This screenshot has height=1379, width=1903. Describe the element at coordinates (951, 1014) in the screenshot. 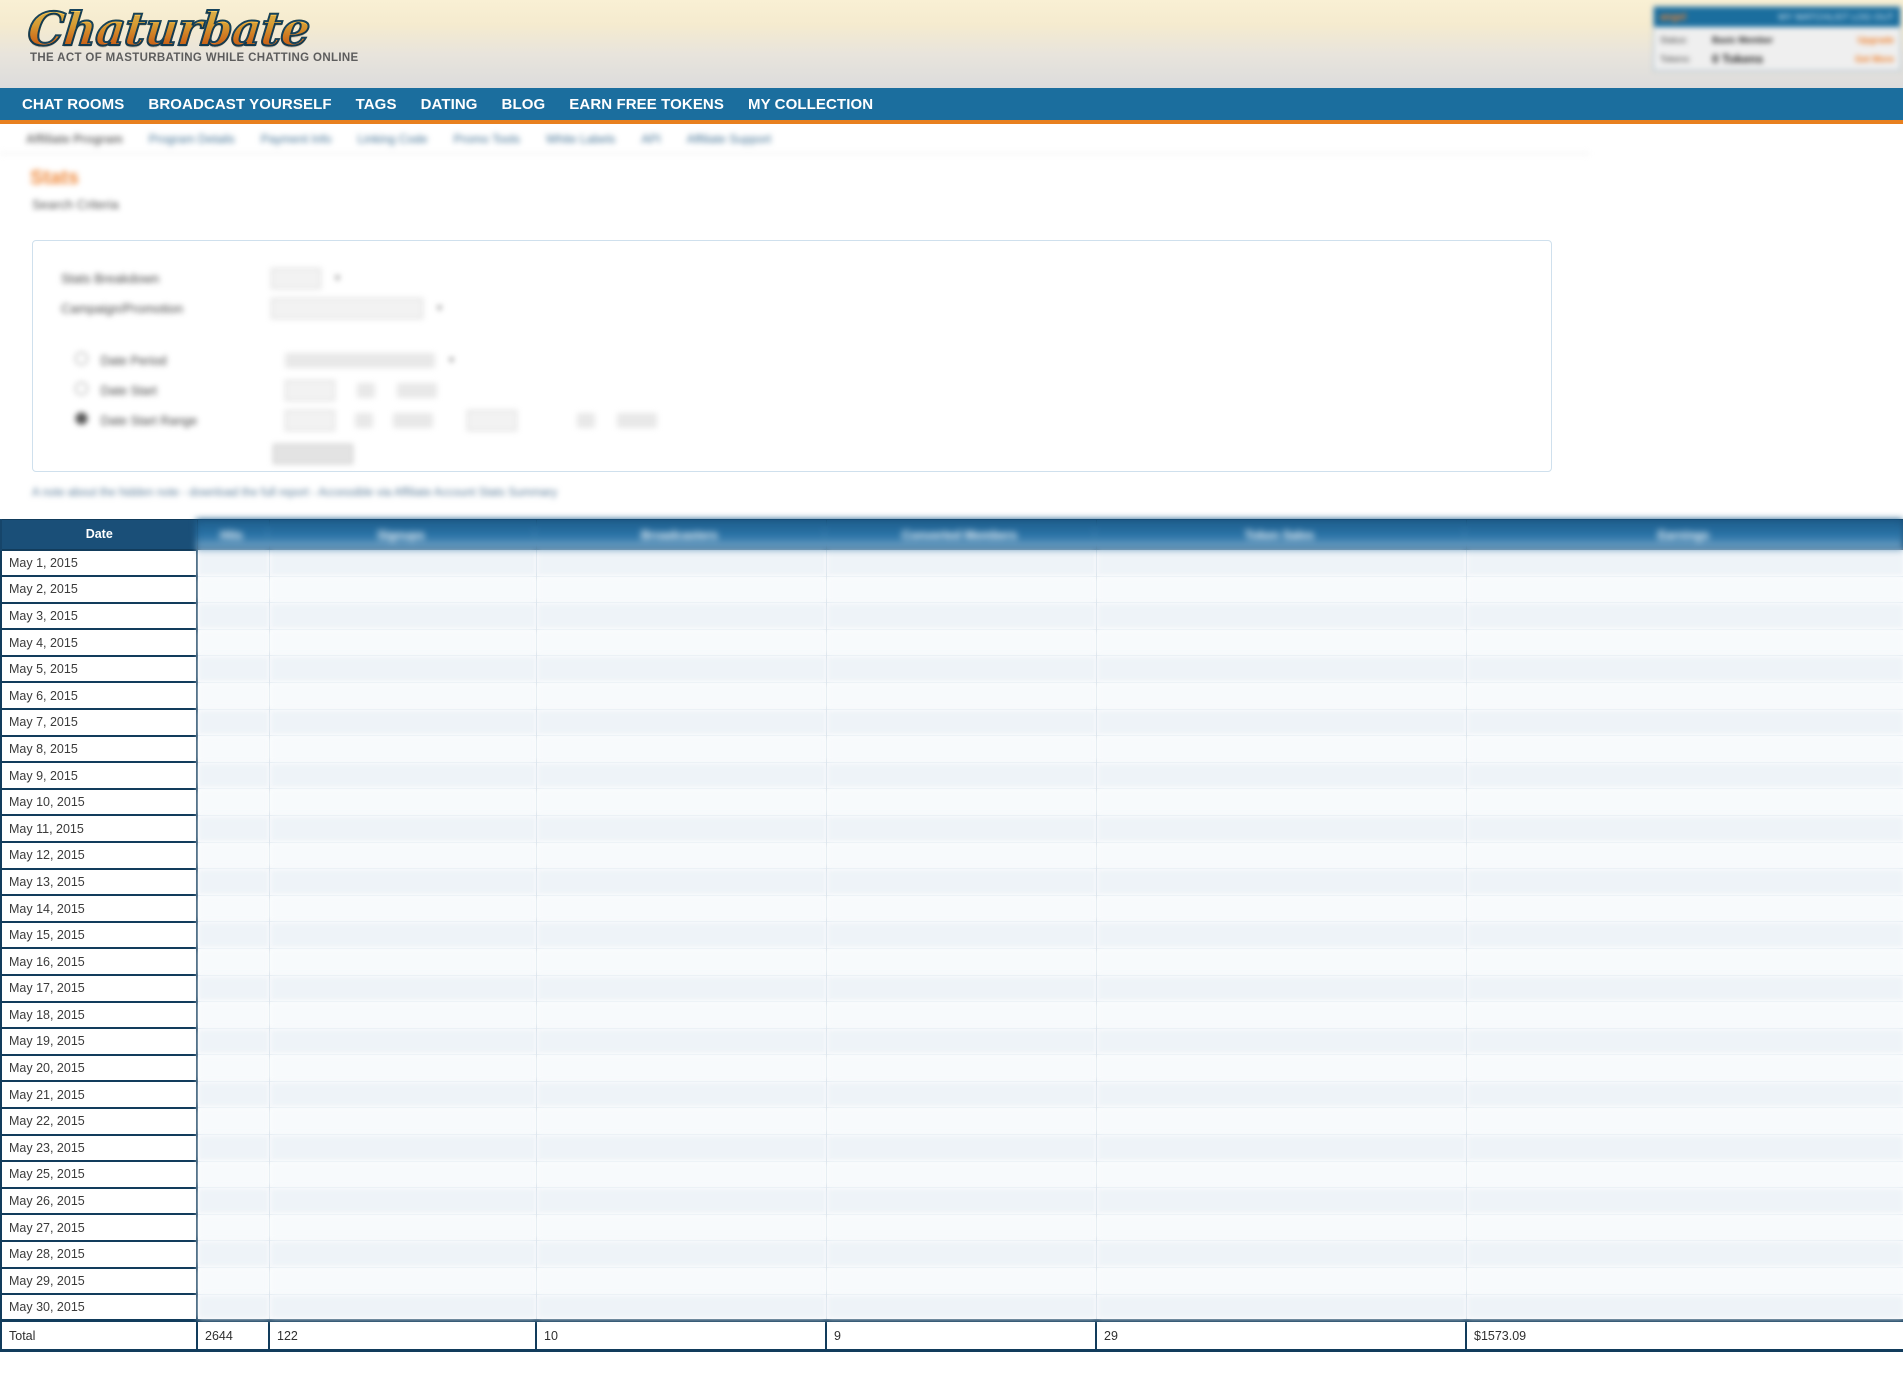

I see `table-row: May 18, 2015` at that location.